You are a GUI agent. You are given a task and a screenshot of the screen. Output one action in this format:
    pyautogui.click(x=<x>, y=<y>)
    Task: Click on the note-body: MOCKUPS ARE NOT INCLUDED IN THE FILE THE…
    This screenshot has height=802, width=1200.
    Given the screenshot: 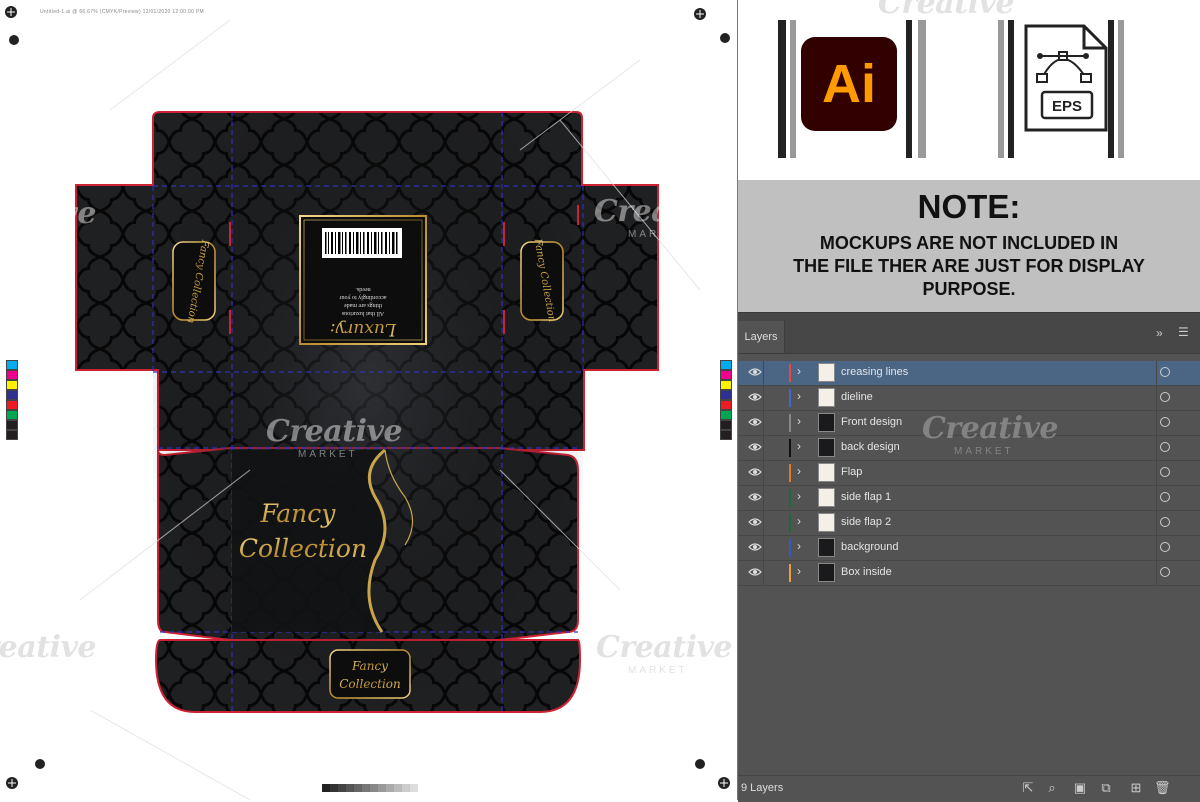 What is the action you would take?
    pyautogui.click(x=969, y=266)
    